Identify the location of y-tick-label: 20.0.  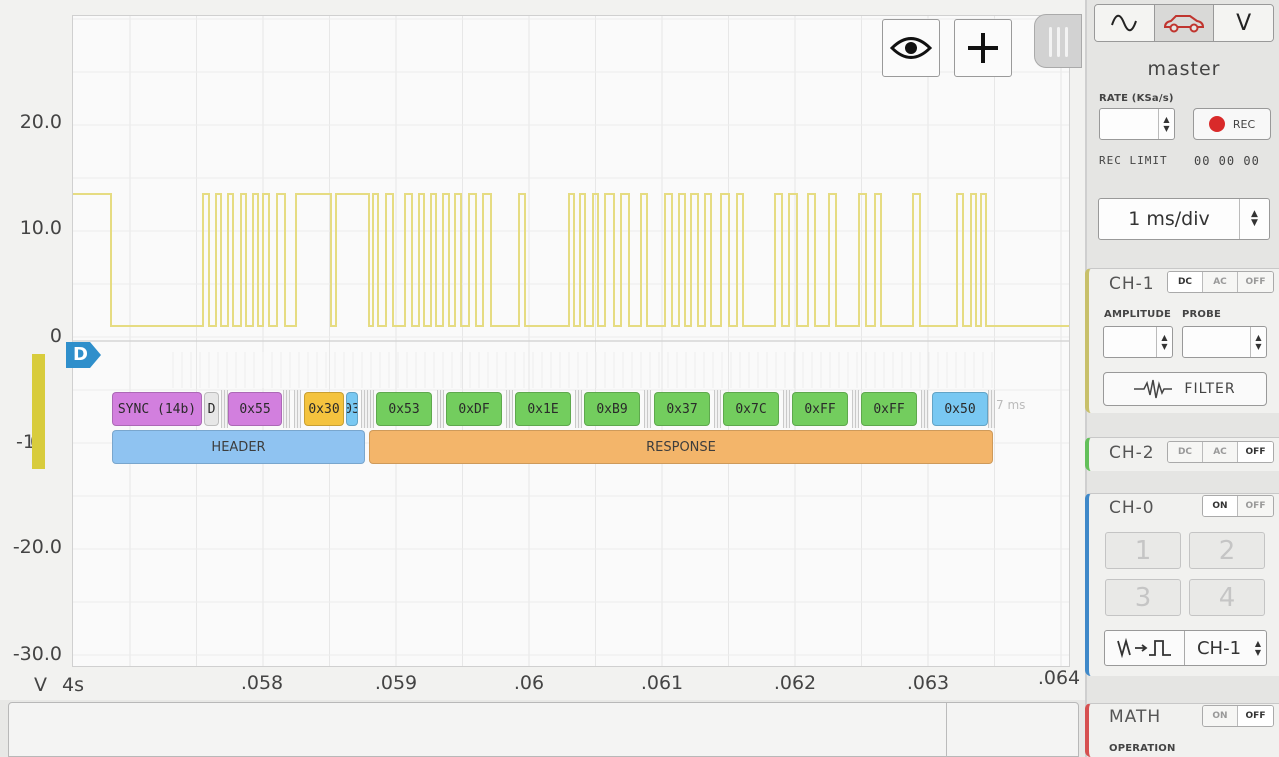
(40, 122).